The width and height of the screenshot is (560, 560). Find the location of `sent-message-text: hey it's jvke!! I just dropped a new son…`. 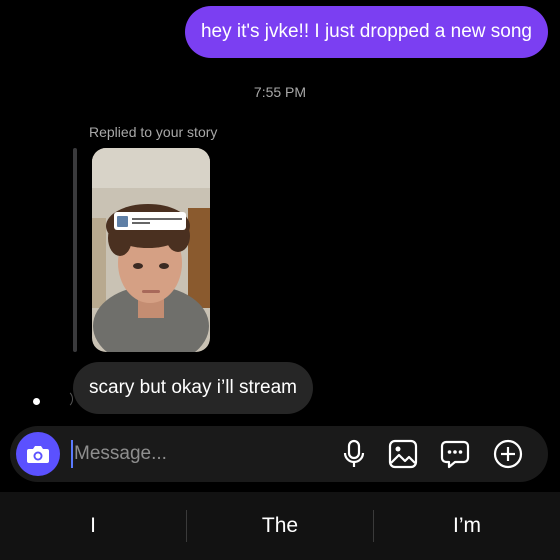

sent-message-text: hey it's jvke!! I just dropped a new son… is located at coordinates (366, 31).